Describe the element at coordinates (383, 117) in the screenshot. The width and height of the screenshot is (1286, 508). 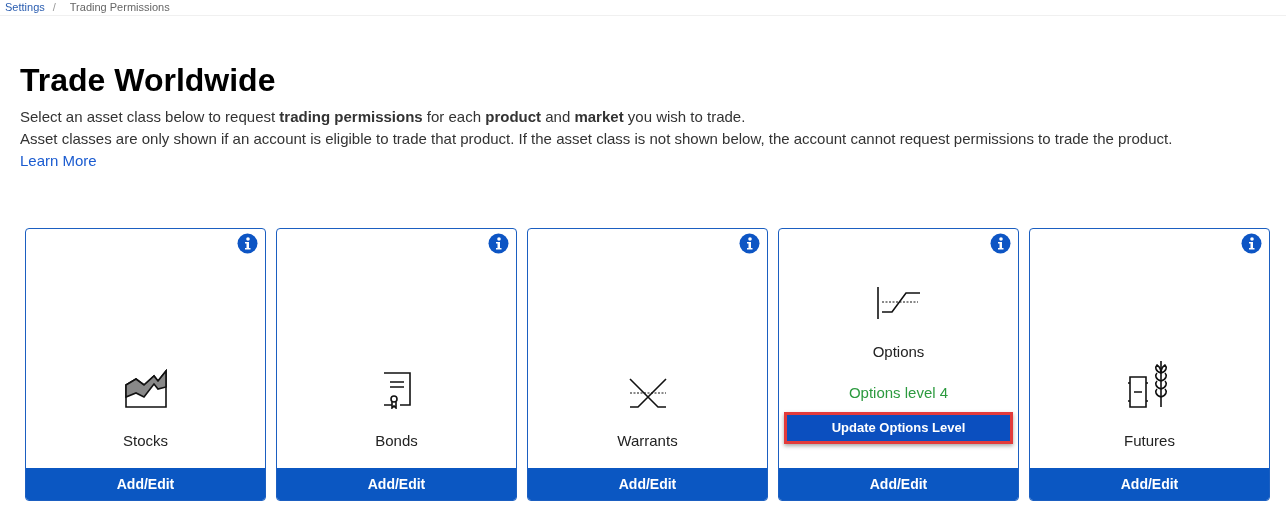
I see `description-text: Select an asset class below to request trading permissions for each product and market you wish to trade.` at that location.